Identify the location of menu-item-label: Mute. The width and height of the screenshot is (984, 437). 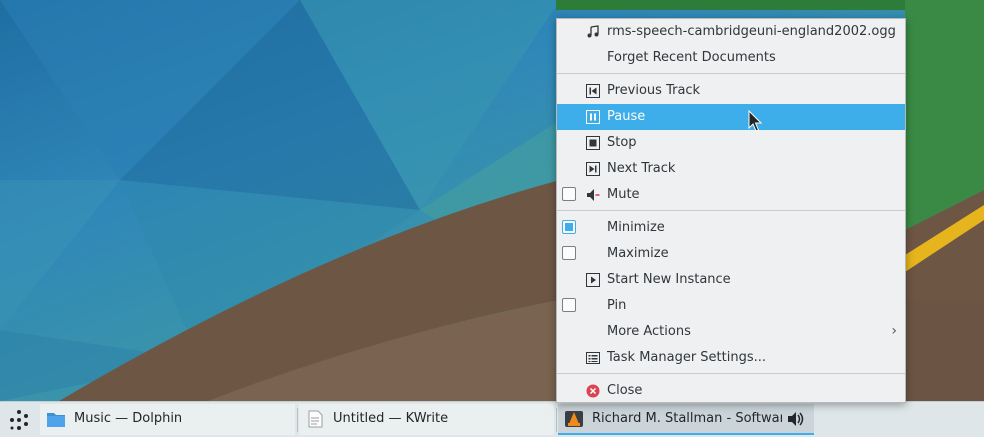
(623, 194).